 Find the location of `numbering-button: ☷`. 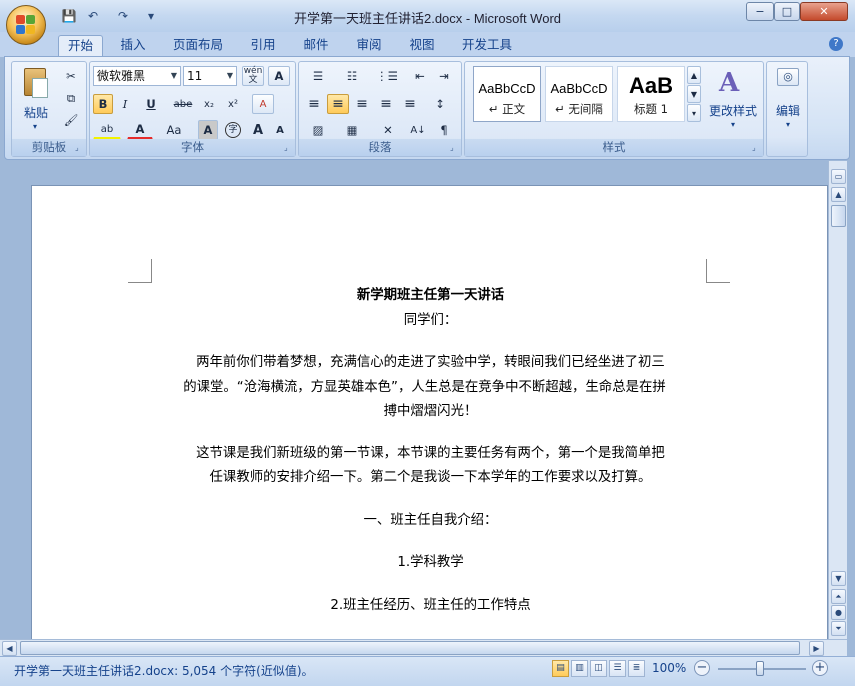

numbering-button: ☷ is located at coordinates (352, 76).